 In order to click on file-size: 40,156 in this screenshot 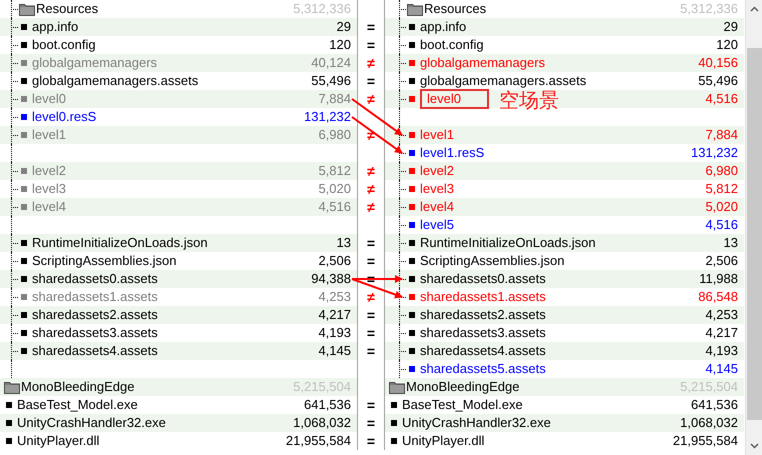, I will do `click(718, 63)`.